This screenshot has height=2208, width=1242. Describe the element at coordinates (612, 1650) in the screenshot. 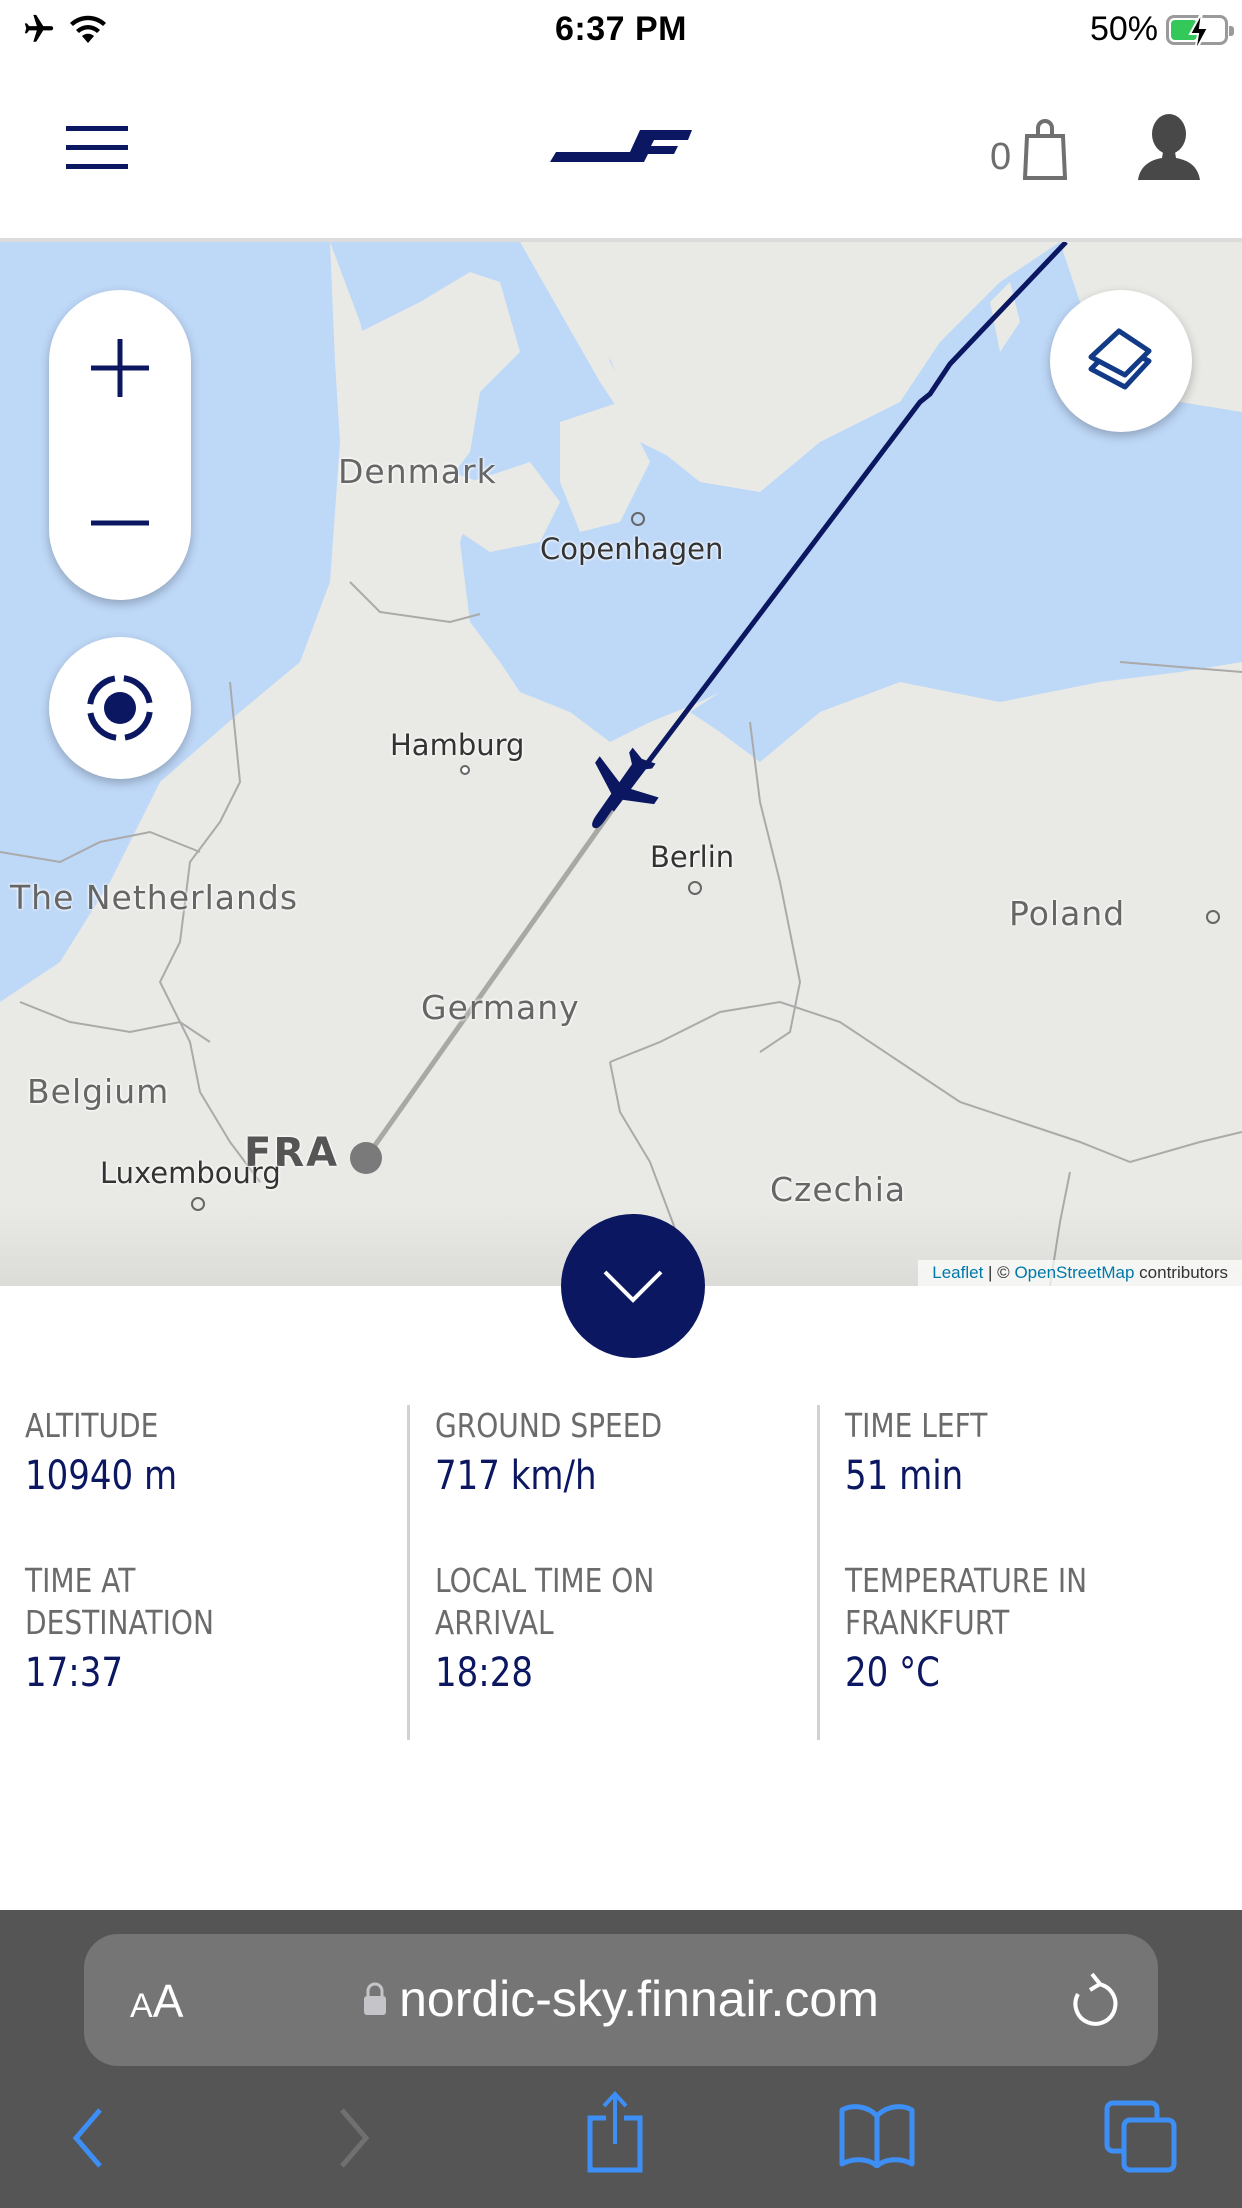

I see `stat-local-time-arrival: LOCAL TIME ON ARRIVAL 18:28` at that location.